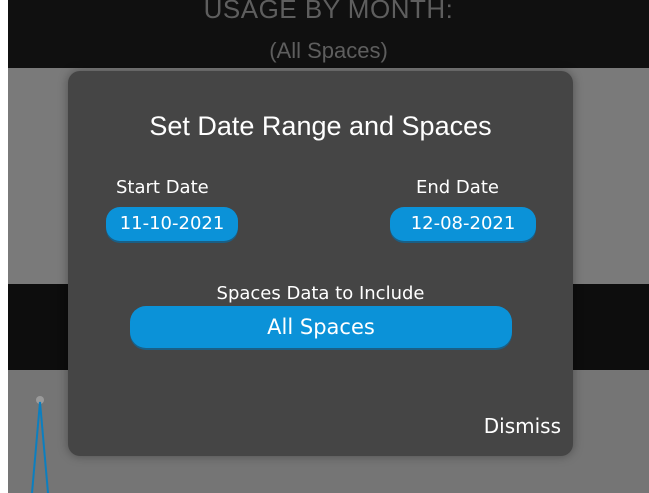 This screenshot has height=493, width=649. What do you see at coordinates (463, 224) in the screenshot?
I see `end-date-button: 12-08-2021` at bounding box center [463, 224].